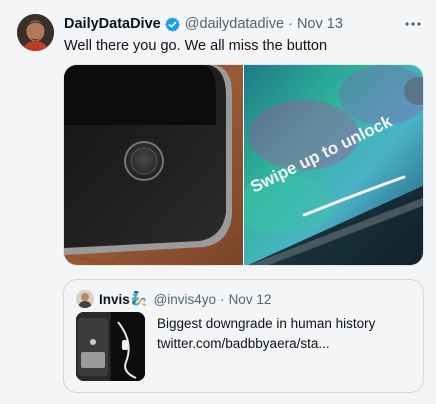  I want to click on tweet-date: Nov 13, so click(320, 24).